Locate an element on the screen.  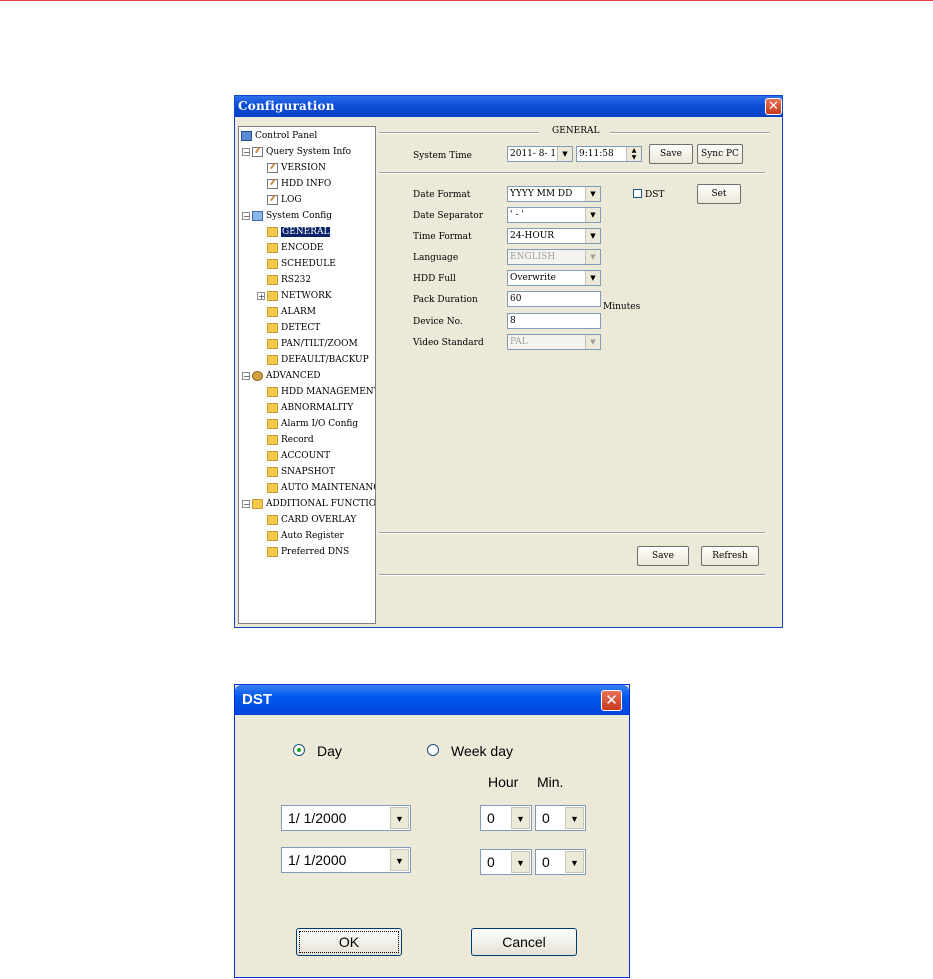
tree-item-snapshot: SNAPSHOT is located at coordinates (301, 472).